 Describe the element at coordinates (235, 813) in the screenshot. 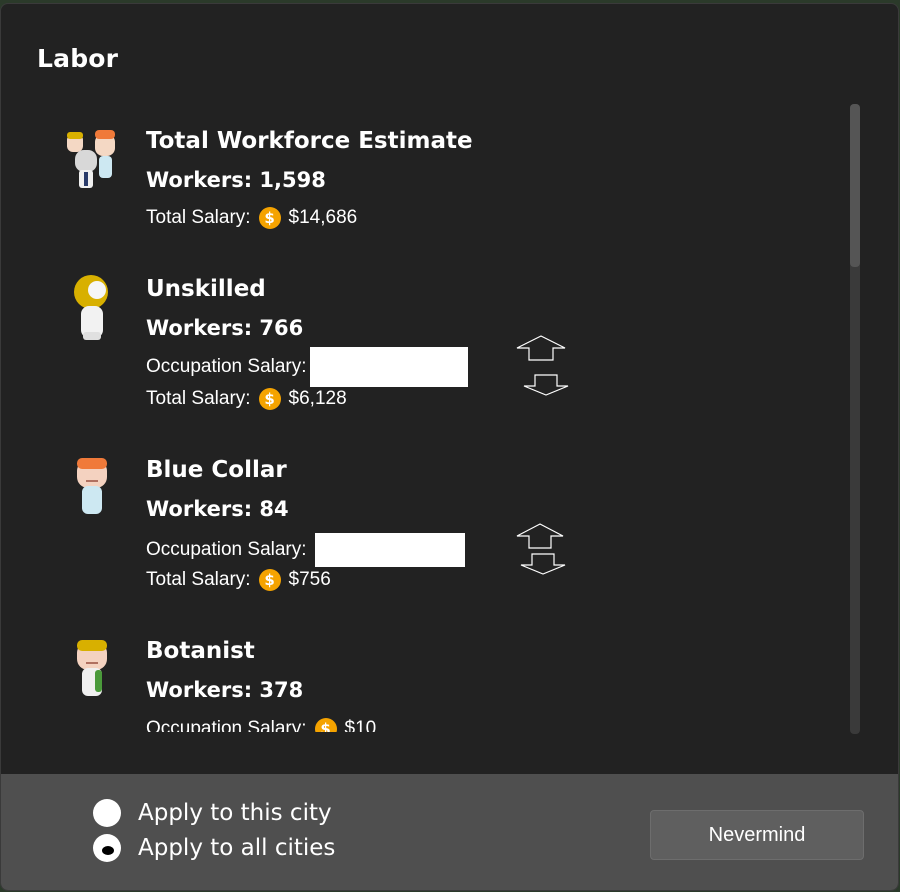

I see `apply-this-city-label: Apply to this city` at that location.